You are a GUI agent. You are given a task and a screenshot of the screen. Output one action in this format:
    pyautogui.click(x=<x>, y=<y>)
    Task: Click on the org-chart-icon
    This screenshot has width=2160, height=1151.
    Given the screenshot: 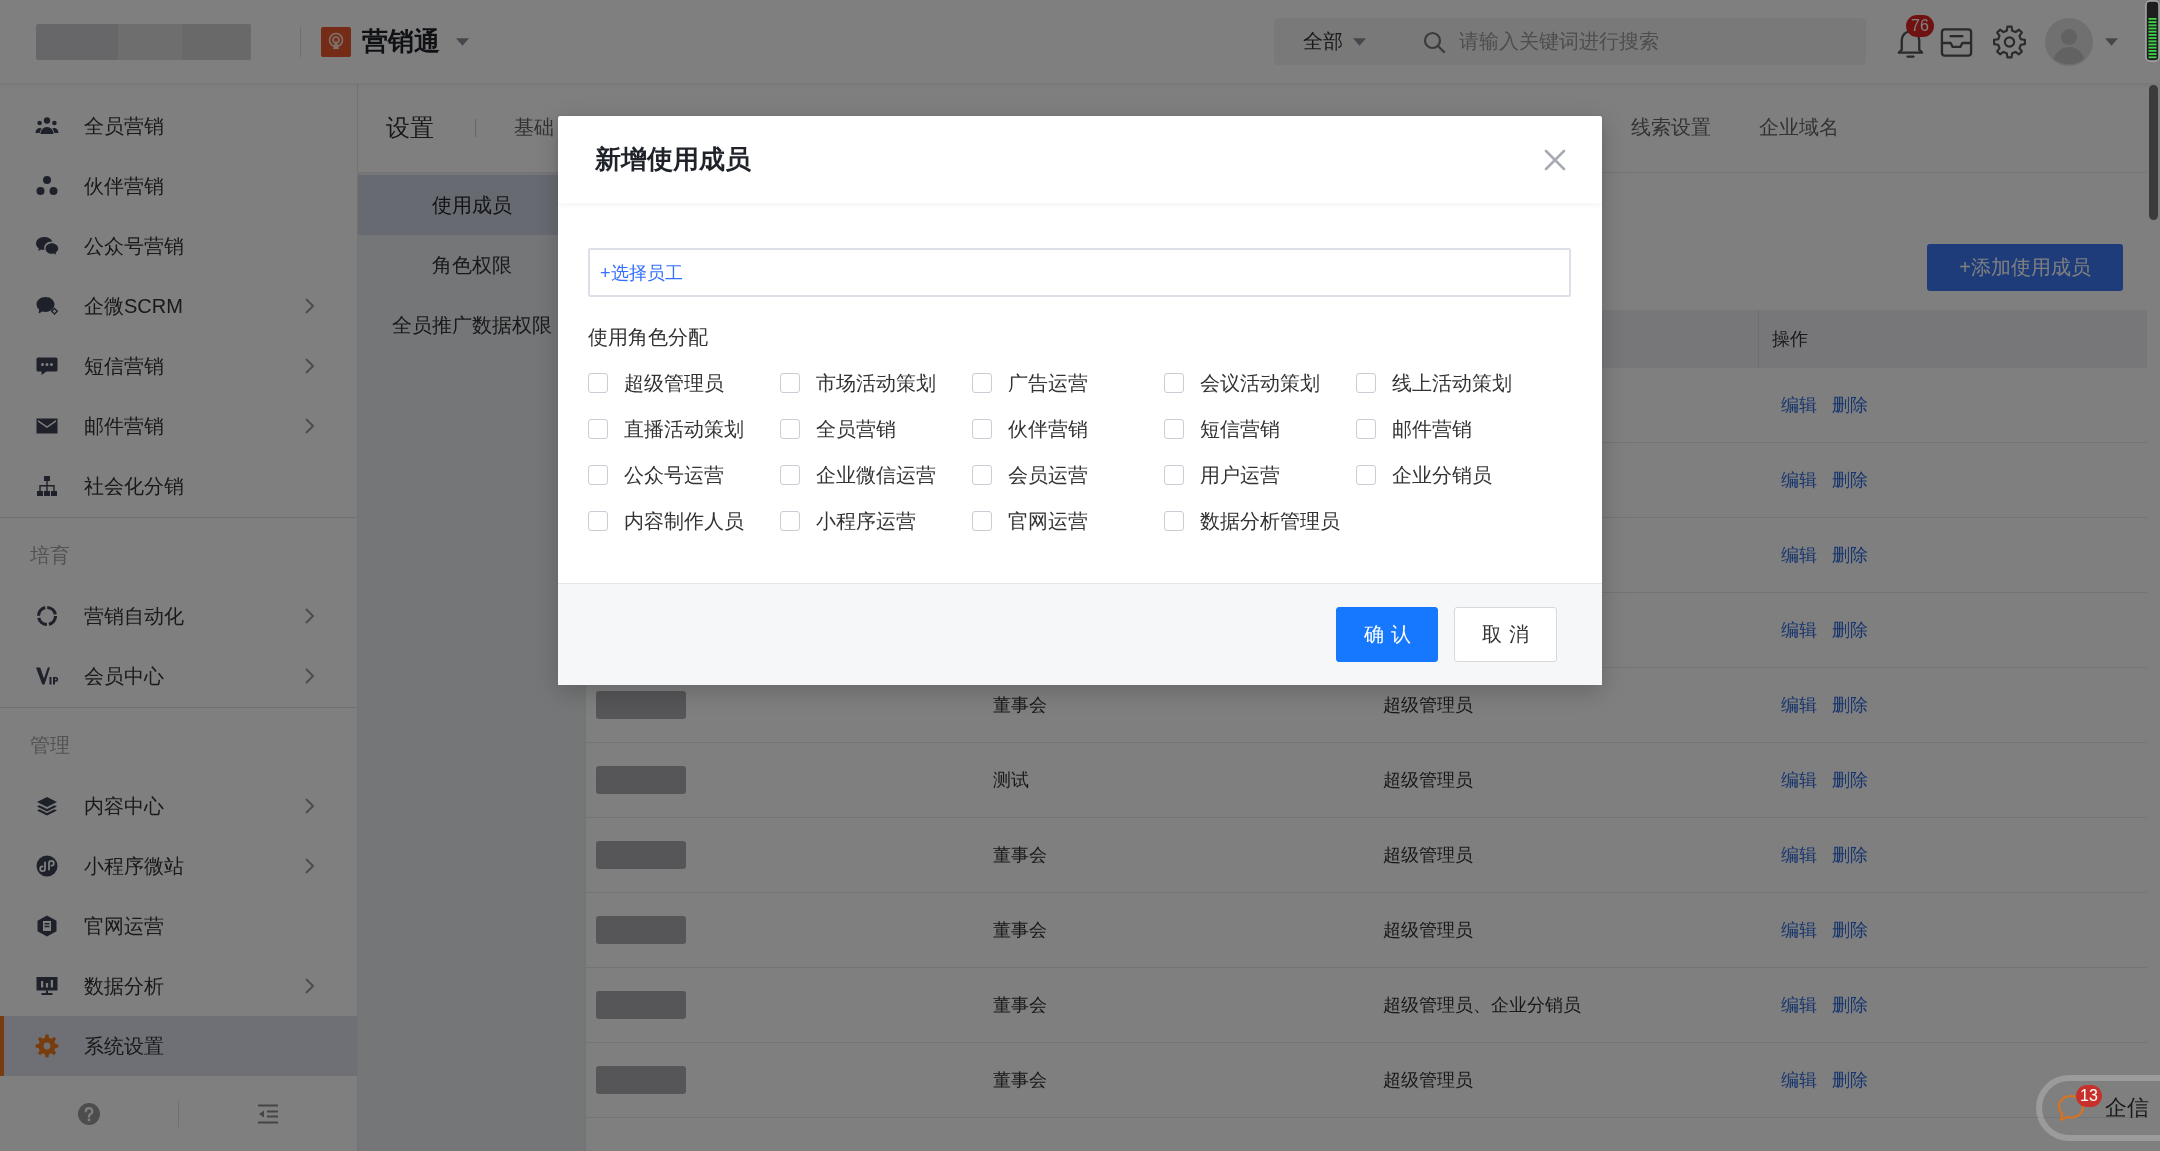 What is the action you would take?
    pyautogui.click(x=47, y=486)
    